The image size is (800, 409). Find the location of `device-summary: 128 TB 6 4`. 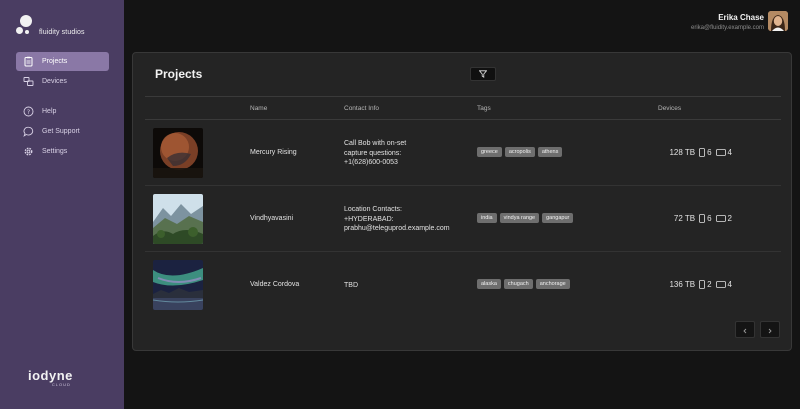

device-summary: 128 TB 6 4 is located at coordinates (700, 152).